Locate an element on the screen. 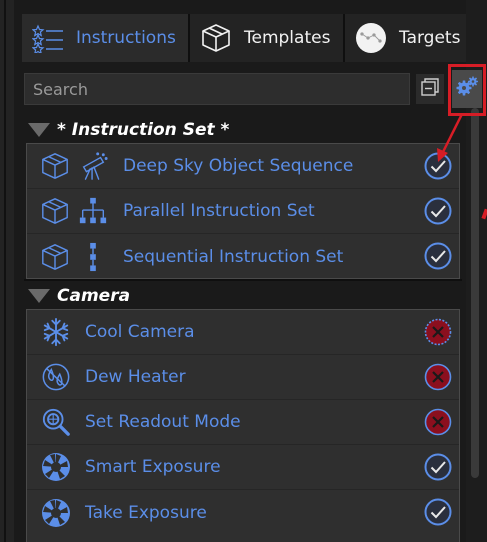 This screenshot has width=487, height=542. list-item: Dew Heater is located at coordinates (243, 377).